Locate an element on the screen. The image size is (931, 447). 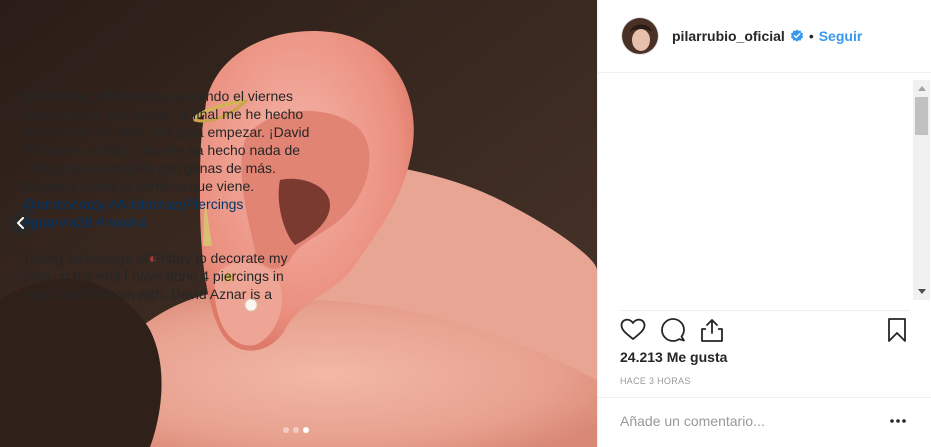
post-header: pilarrubio_oficial • Seguir is located at coordinates (764, 36).